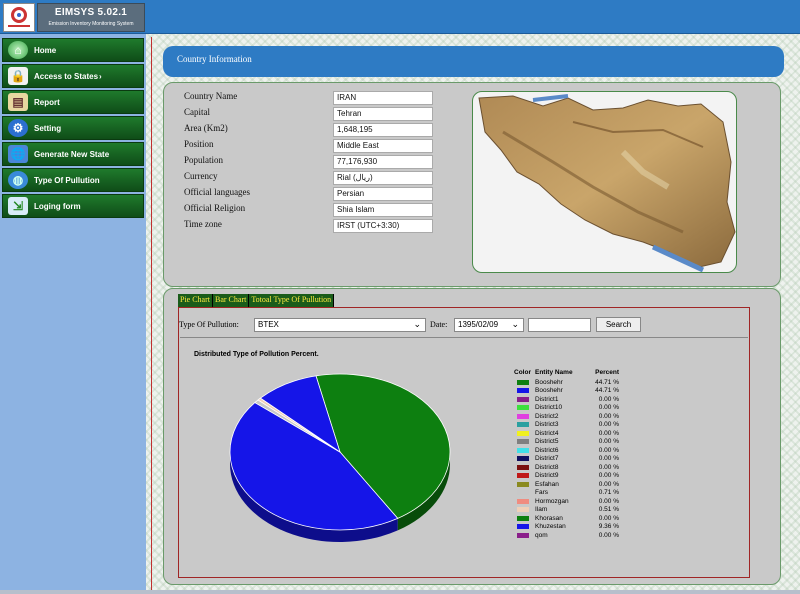 The image size is (800, 594). What do you see at coordinates (73, 76) in the screenshot?
I see `sidebar-item-access-to-states: 🔒 Access to States ›` at bounding box center [73, 76].